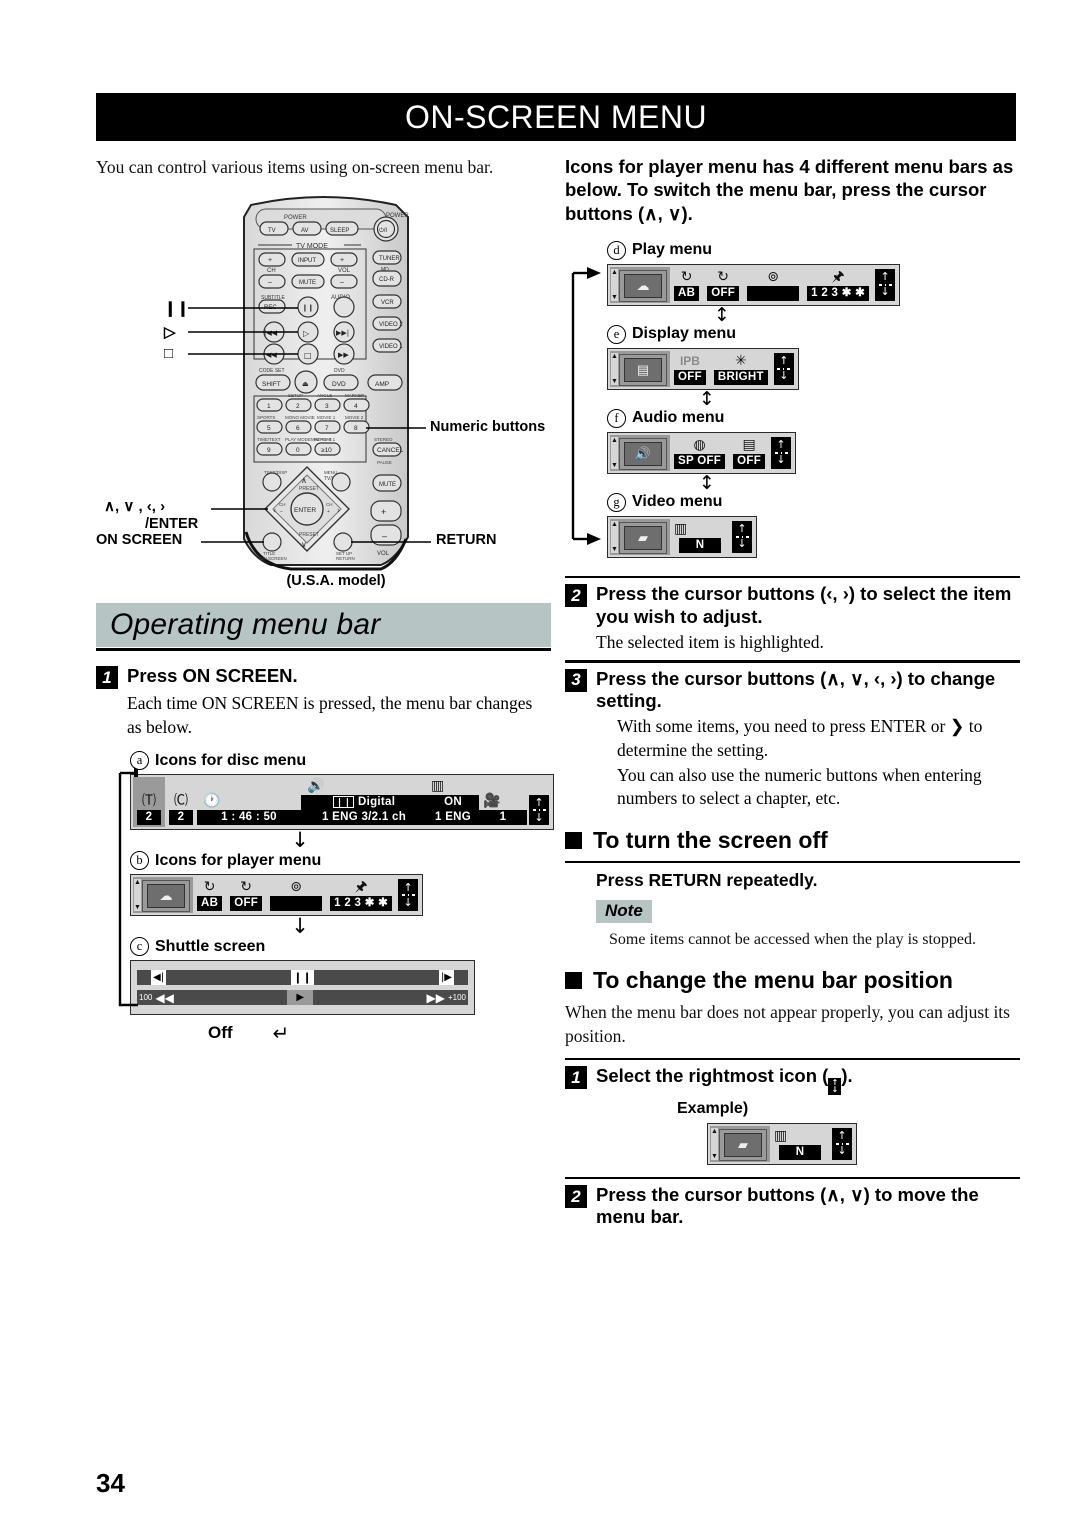 The width and height of the screenshot is (1080, 1526). I want to click on play-menu-bar: ▲ ▼ ☁ ↻ AB ↻ OFF ⊚ 🖈 1 2 3 ✱ ✱ ↑ ↓, so click(754, 284).